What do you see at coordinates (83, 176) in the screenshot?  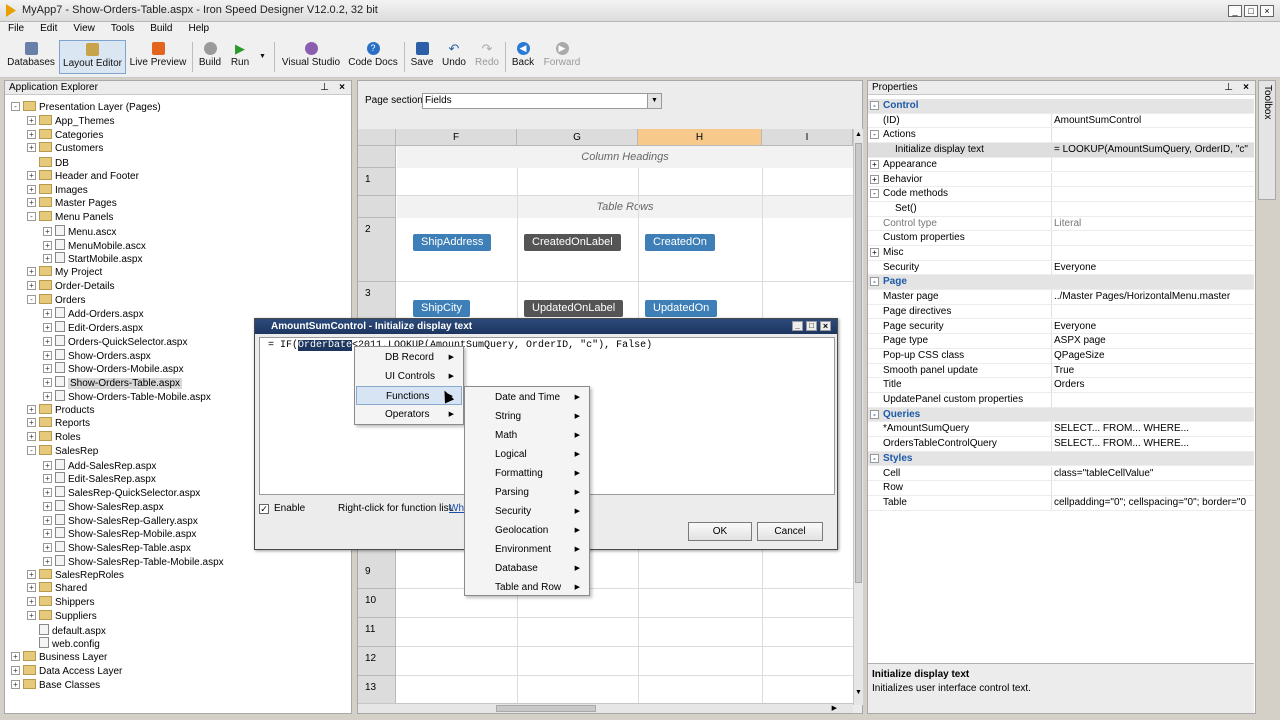 I see `tree-node: + Header and Footer` at bounding box center [83, 176].